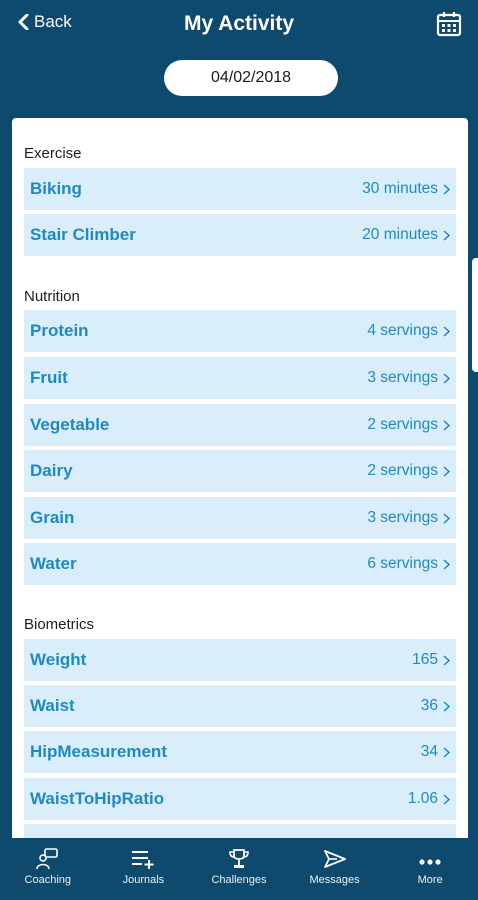  Describe the element at coordinates (430, 862) in the screenshot. I see `more-dots-icon` at that location.